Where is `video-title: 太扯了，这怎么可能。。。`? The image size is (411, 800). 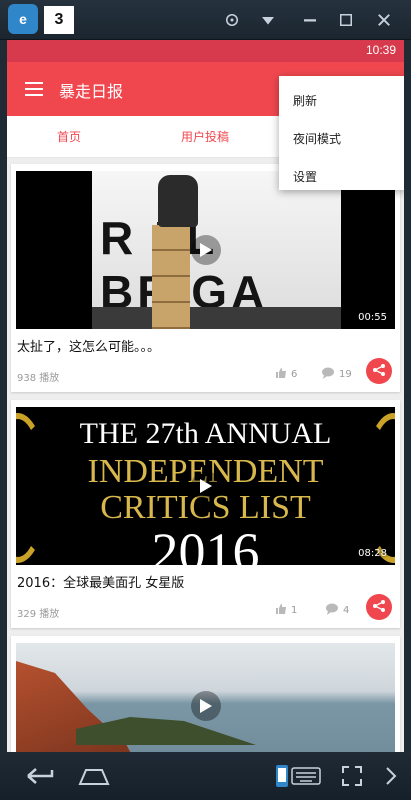 video-title: 太扯了，这怎么可能。。。 is located at coordinates (88, 345).